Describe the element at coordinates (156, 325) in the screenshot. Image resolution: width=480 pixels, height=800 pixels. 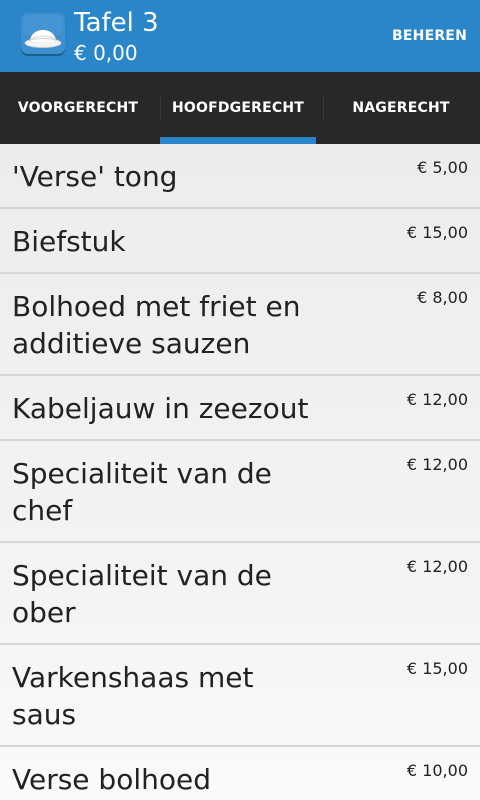
I see `menu-item-name: Bolhoed met friet en additieve sauzen` at that location.